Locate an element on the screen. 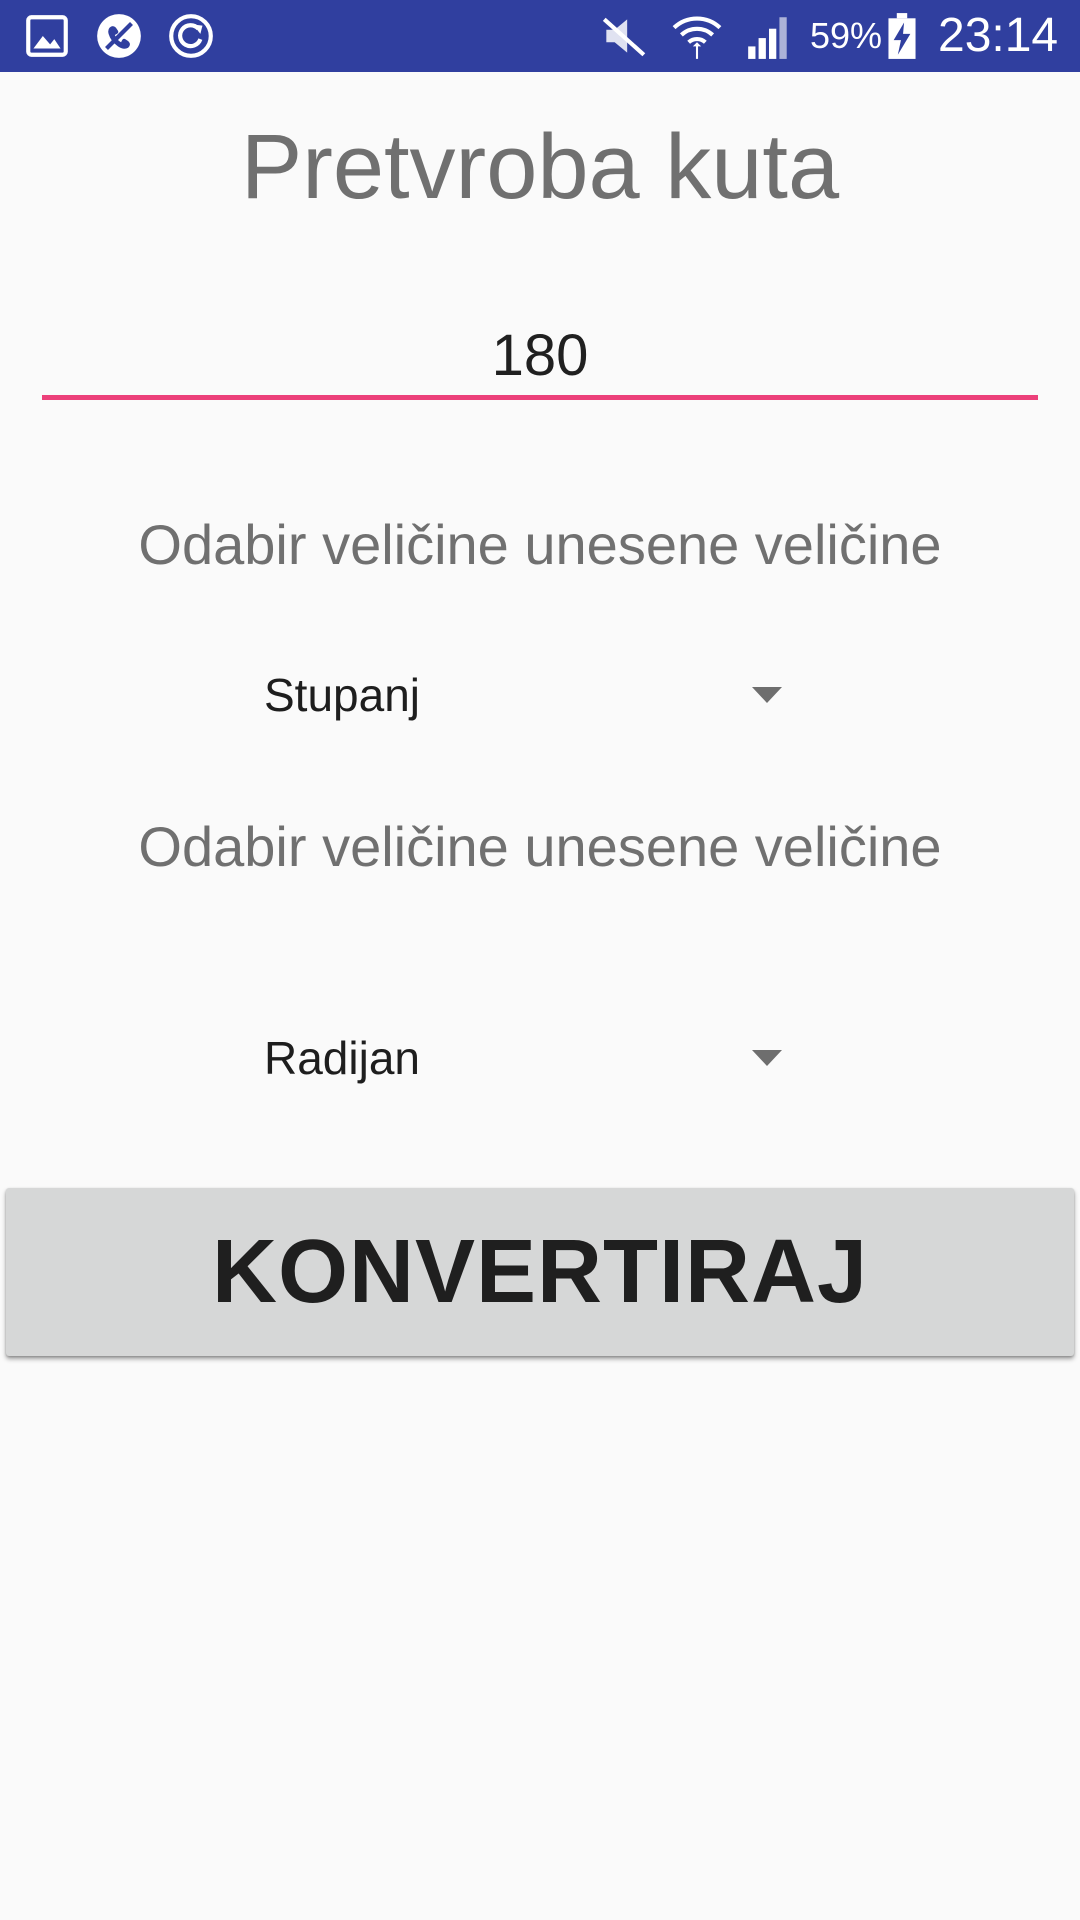 Image resolution: width=1080 pixels, height=1920 pixels. from-unit-selected: Stupanj is located at coordinates (342, 695).